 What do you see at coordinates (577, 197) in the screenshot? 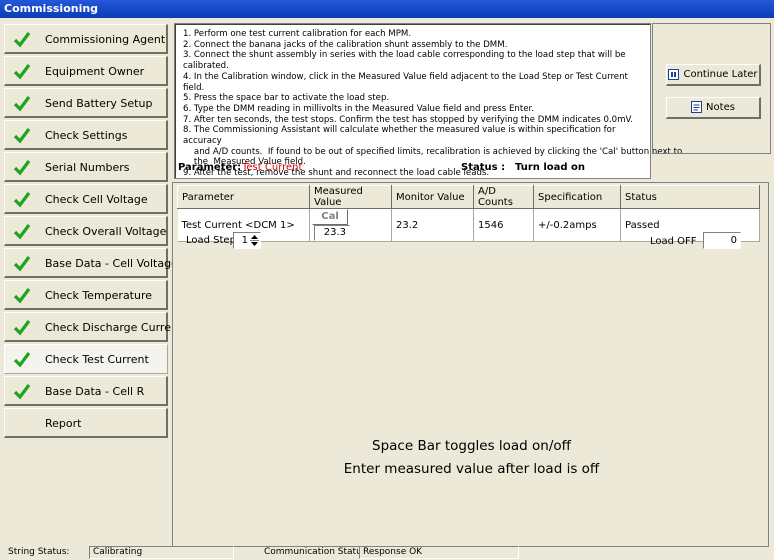
I see `column-header: Specification` at bounding box center [577, 197].